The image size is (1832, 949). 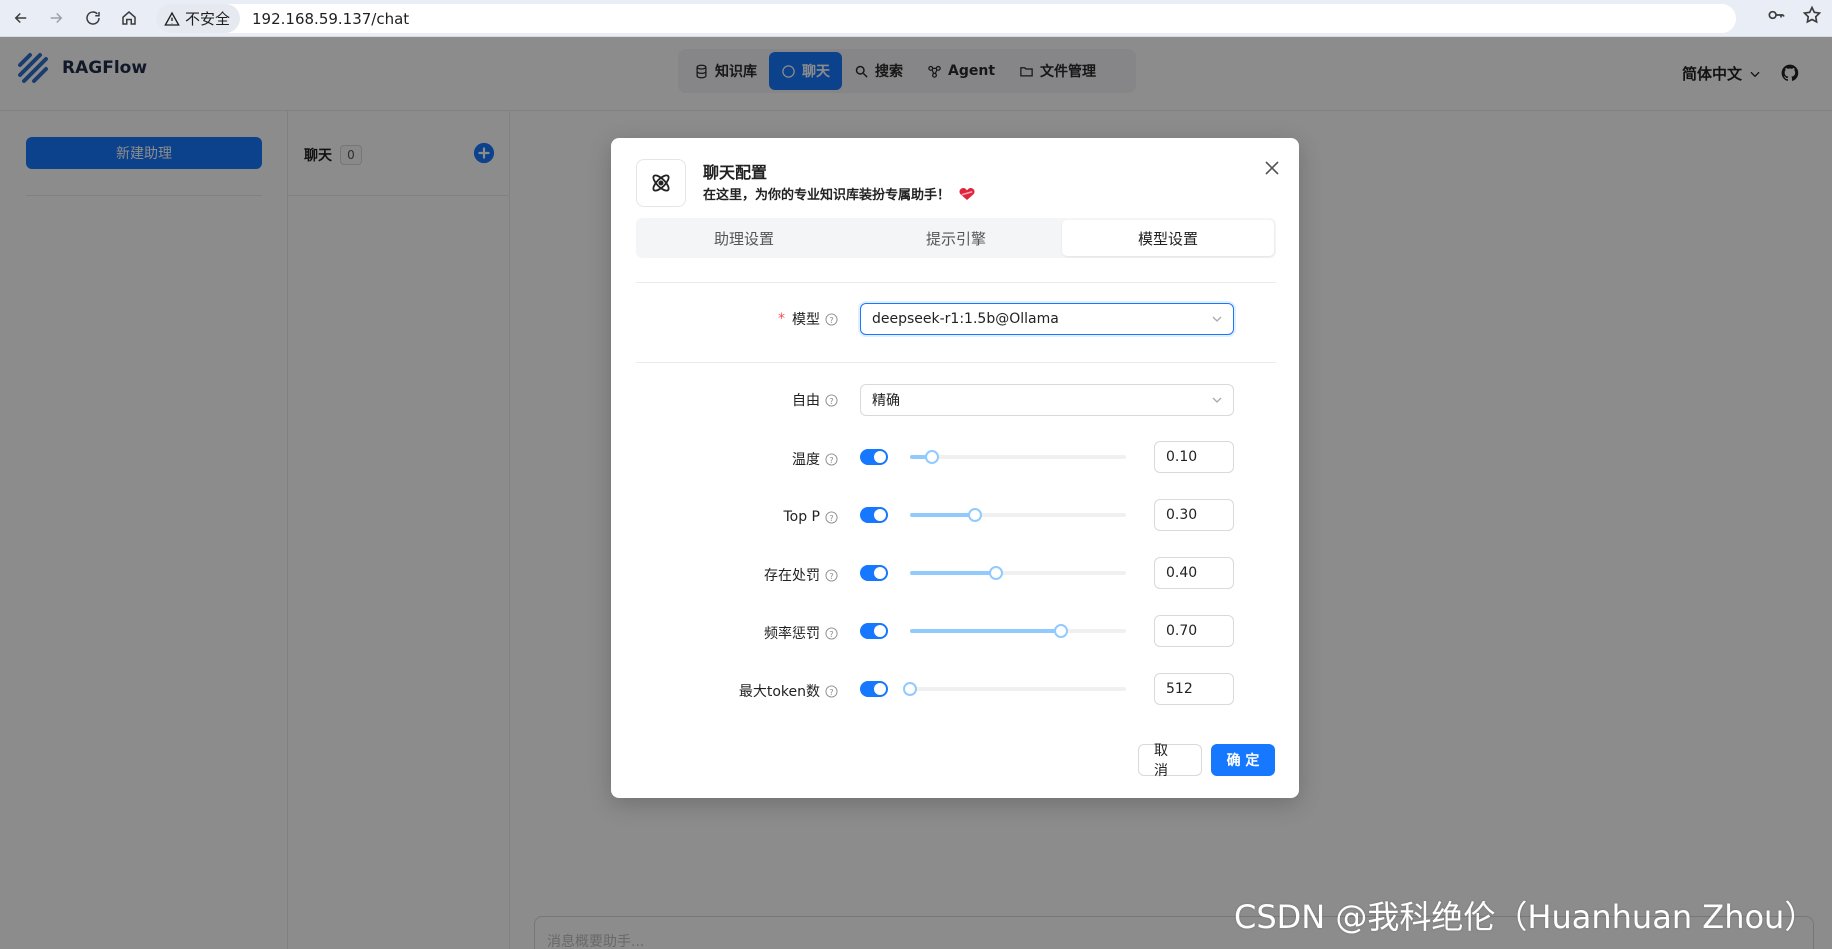 What do you see at coordinates (1047, 319) in the screenshot?
I see `model-select: deepseek-r1:1.5b@Ollama` at bounding box center [1047, 319].